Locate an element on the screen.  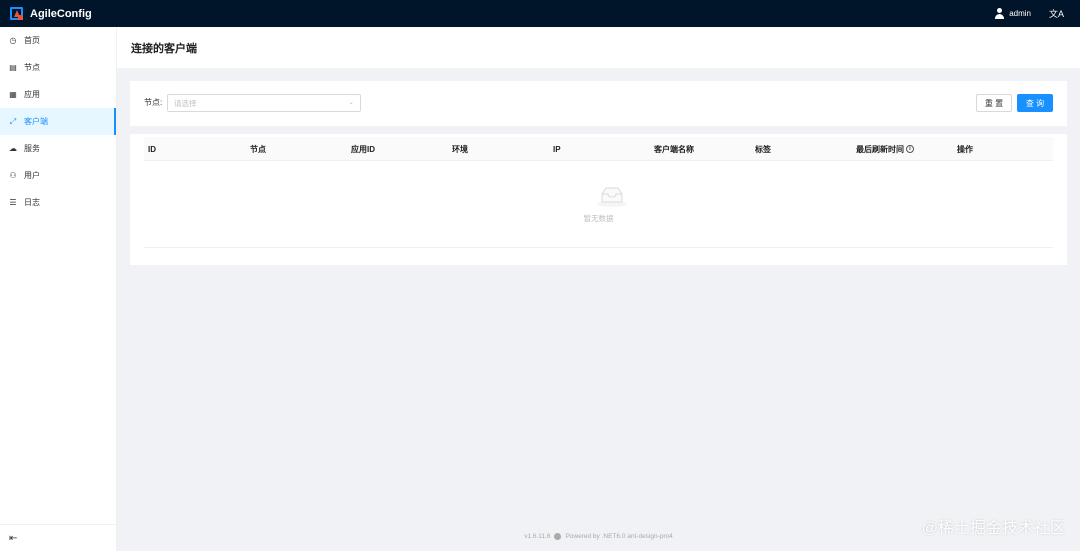
column-header-app-id: 应用ID is located at coordinates (363, 149).